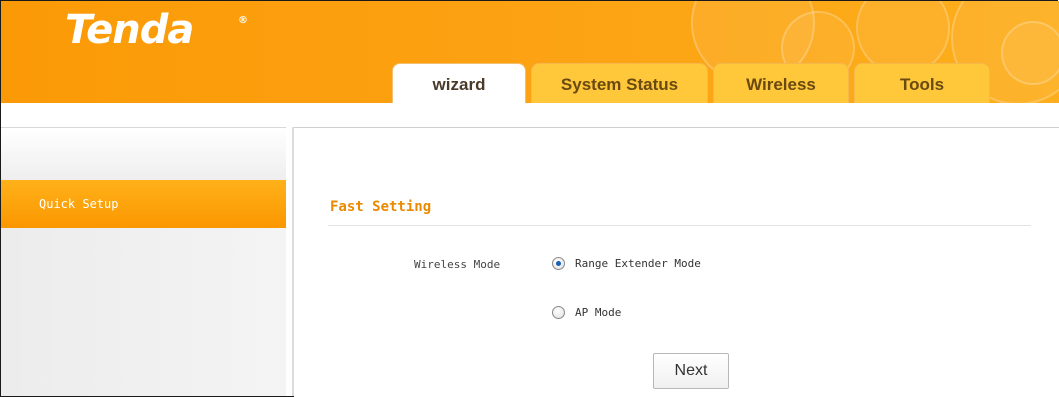 The width and height of the screenshot is (1059, 397). I want to click on section-title: Fast Setting, so click(381, 207).